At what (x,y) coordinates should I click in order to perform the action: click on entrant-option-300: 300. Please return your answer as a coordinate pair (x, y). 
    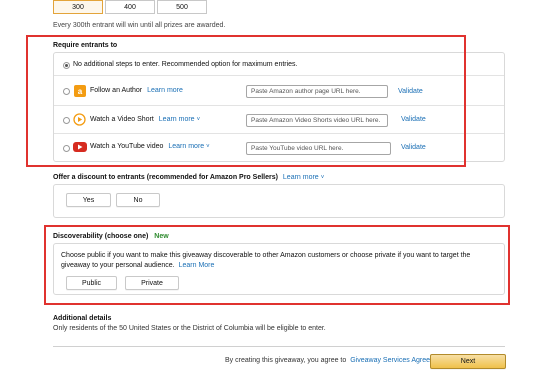
    Looking at the image, I should click on (78, 7).